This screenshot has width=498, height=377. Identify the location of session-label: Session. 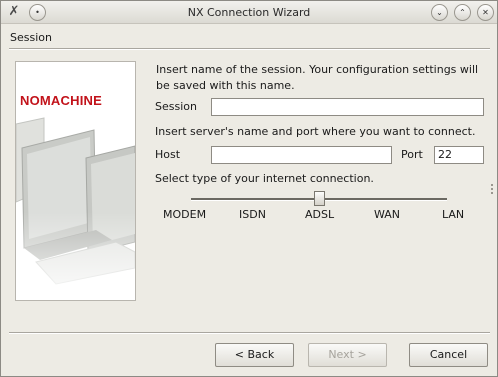
(176, 106).